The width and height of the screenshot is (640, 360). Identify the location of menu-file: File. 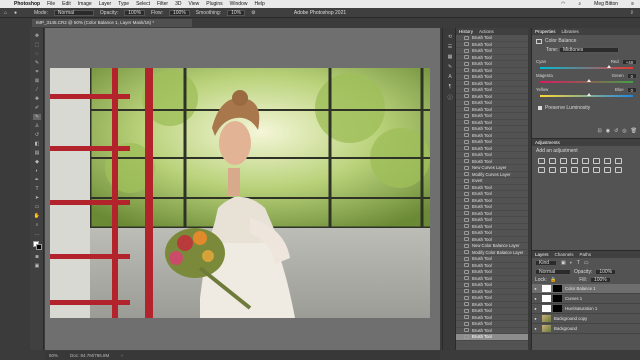
(51, 4).